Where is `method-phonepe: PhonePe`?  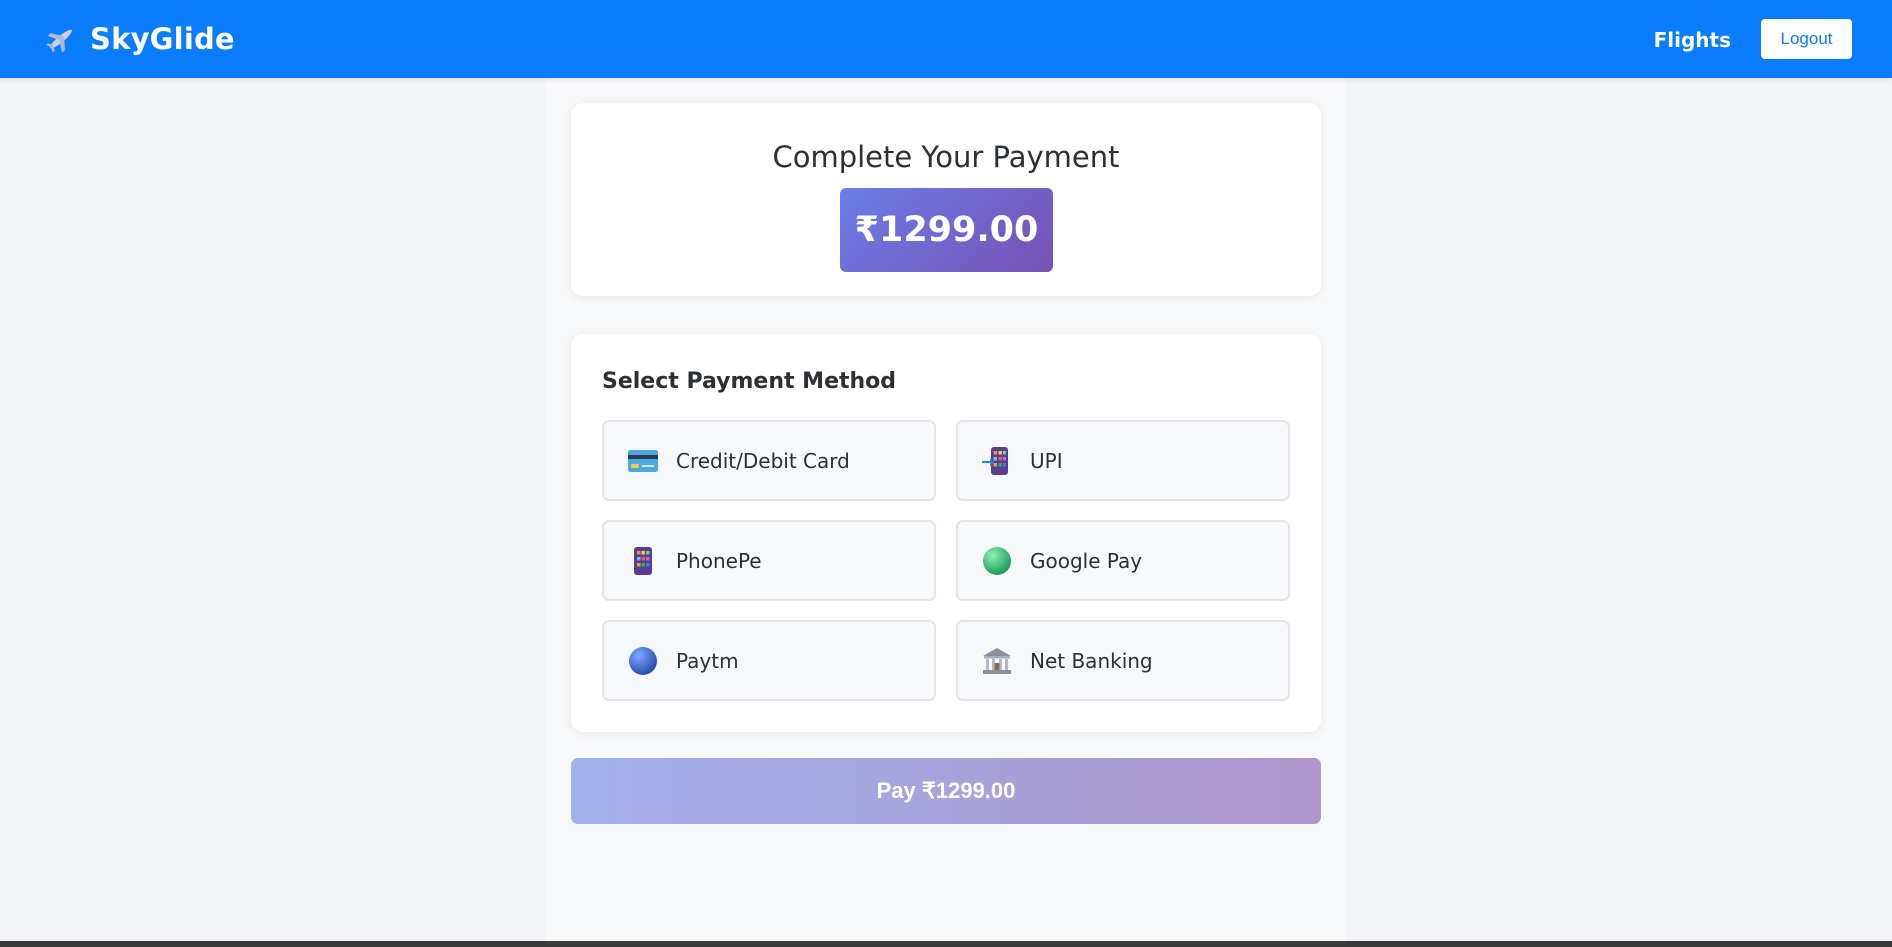
method-phonepe: PhonePe is located at coordinates (769, 560).